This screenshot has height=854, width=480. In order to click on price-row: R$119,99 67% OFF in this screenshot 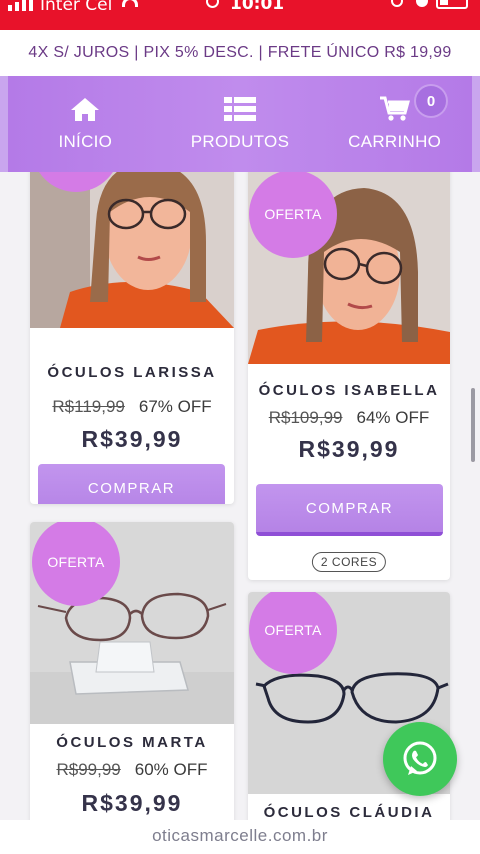, I will do `click(132, 407)`.